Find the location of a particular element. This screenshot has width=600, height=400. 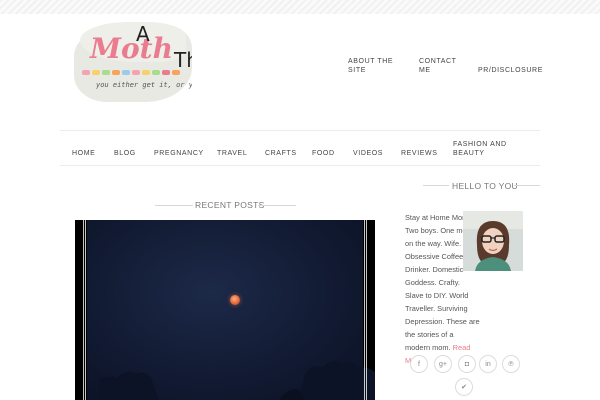

logo-title-text: Moth is located at coordinates (131, 48).